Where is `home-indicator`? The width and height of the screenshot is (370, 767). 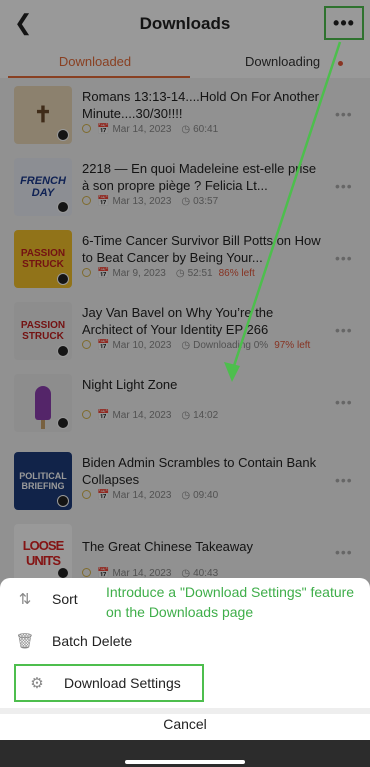 home-indicator is located at coordinates (185, 762).